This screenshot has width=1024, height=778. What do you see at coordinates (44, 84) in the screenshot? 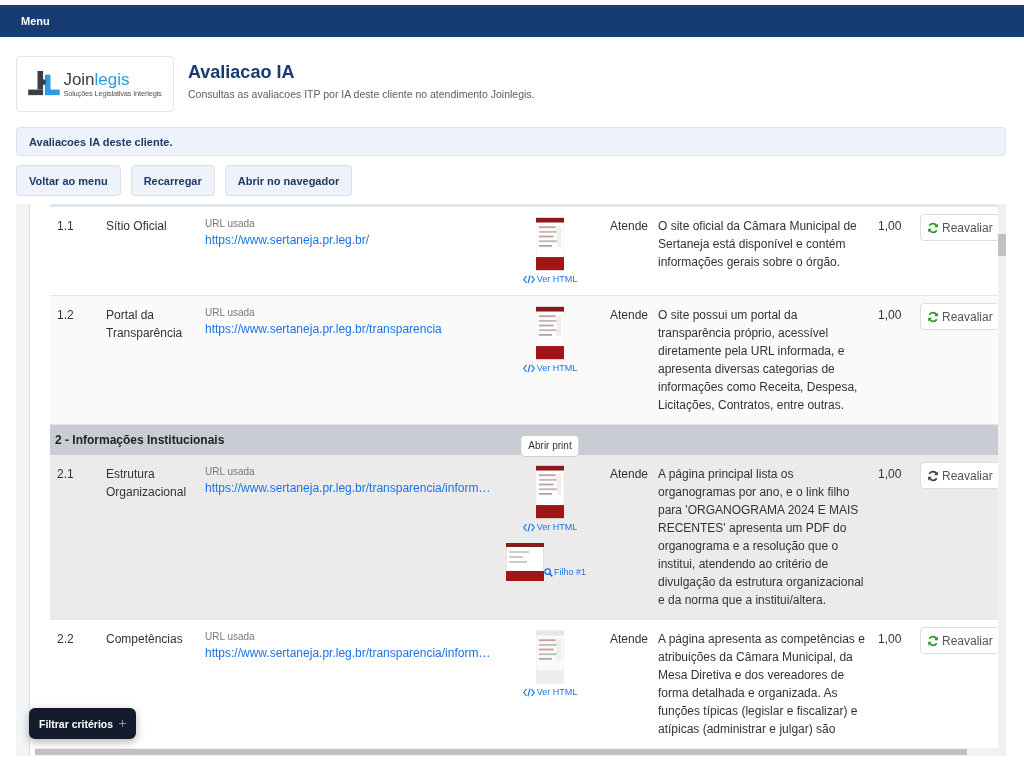
I see `logo-mark-icon` at bounding box center [44, 84].